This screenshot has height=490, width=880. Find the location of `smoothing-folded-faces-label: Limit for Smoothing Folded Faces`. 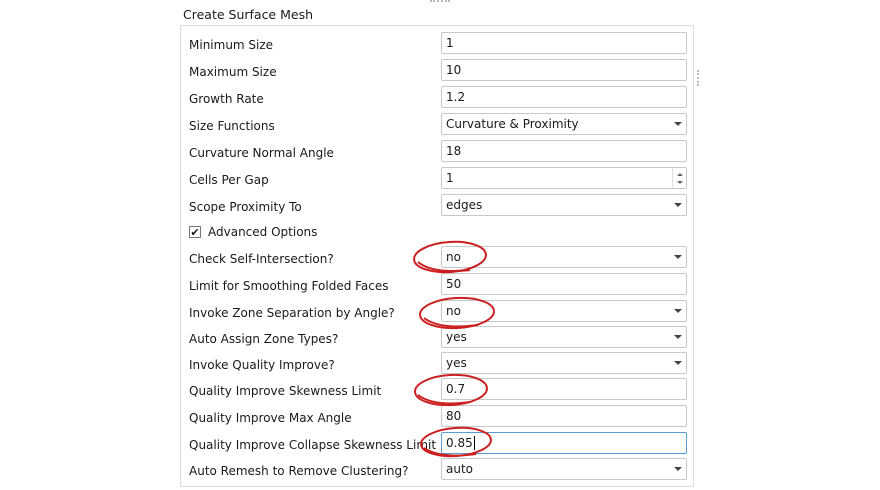

smoothing-folded-faces-label: Limit for Smoothing Folded Faces is located at coordinates (289, 286).